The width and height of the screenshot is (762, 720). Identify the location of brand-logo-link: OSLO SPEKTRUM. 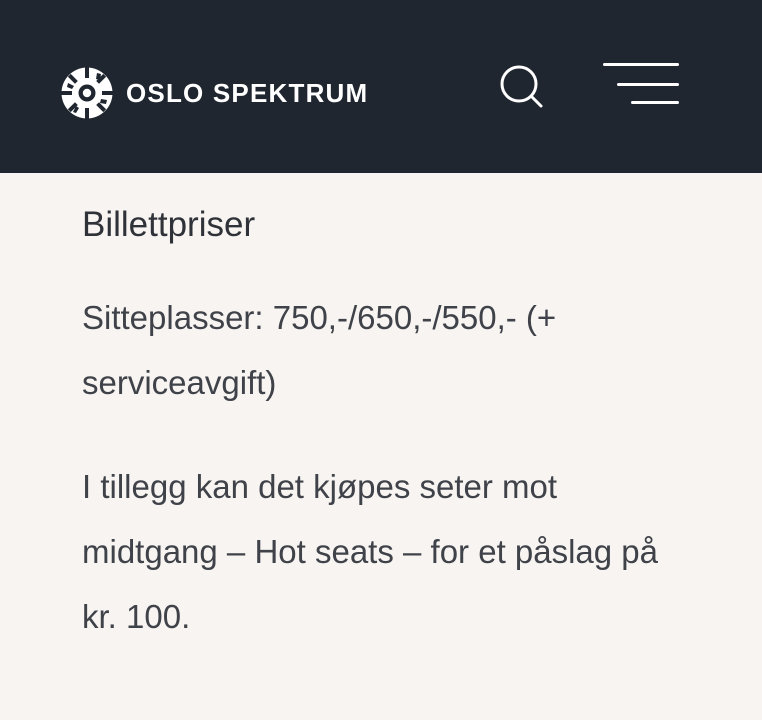
(214, 93).